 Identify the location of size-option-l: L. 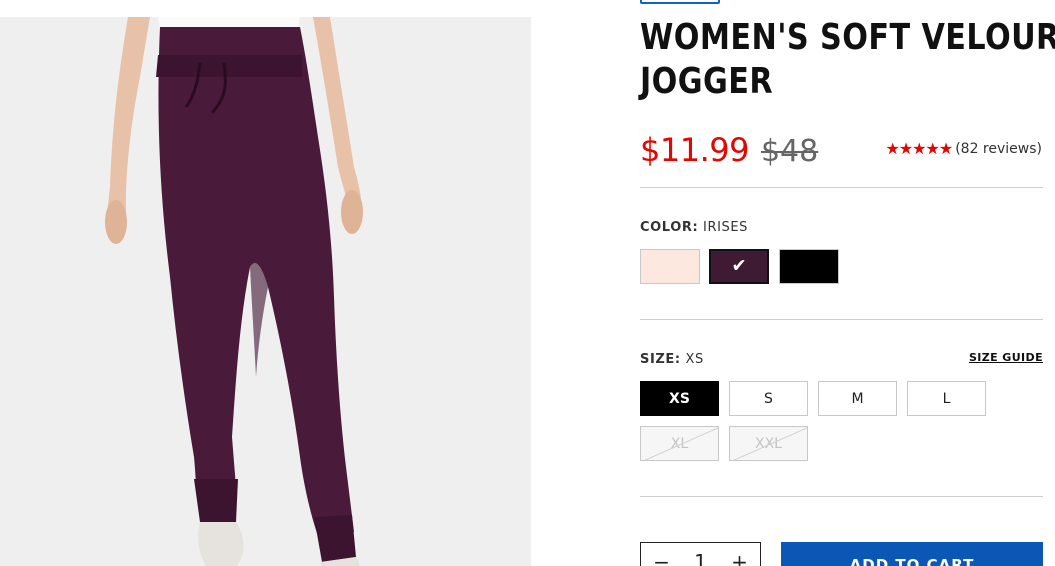
(946, 398).